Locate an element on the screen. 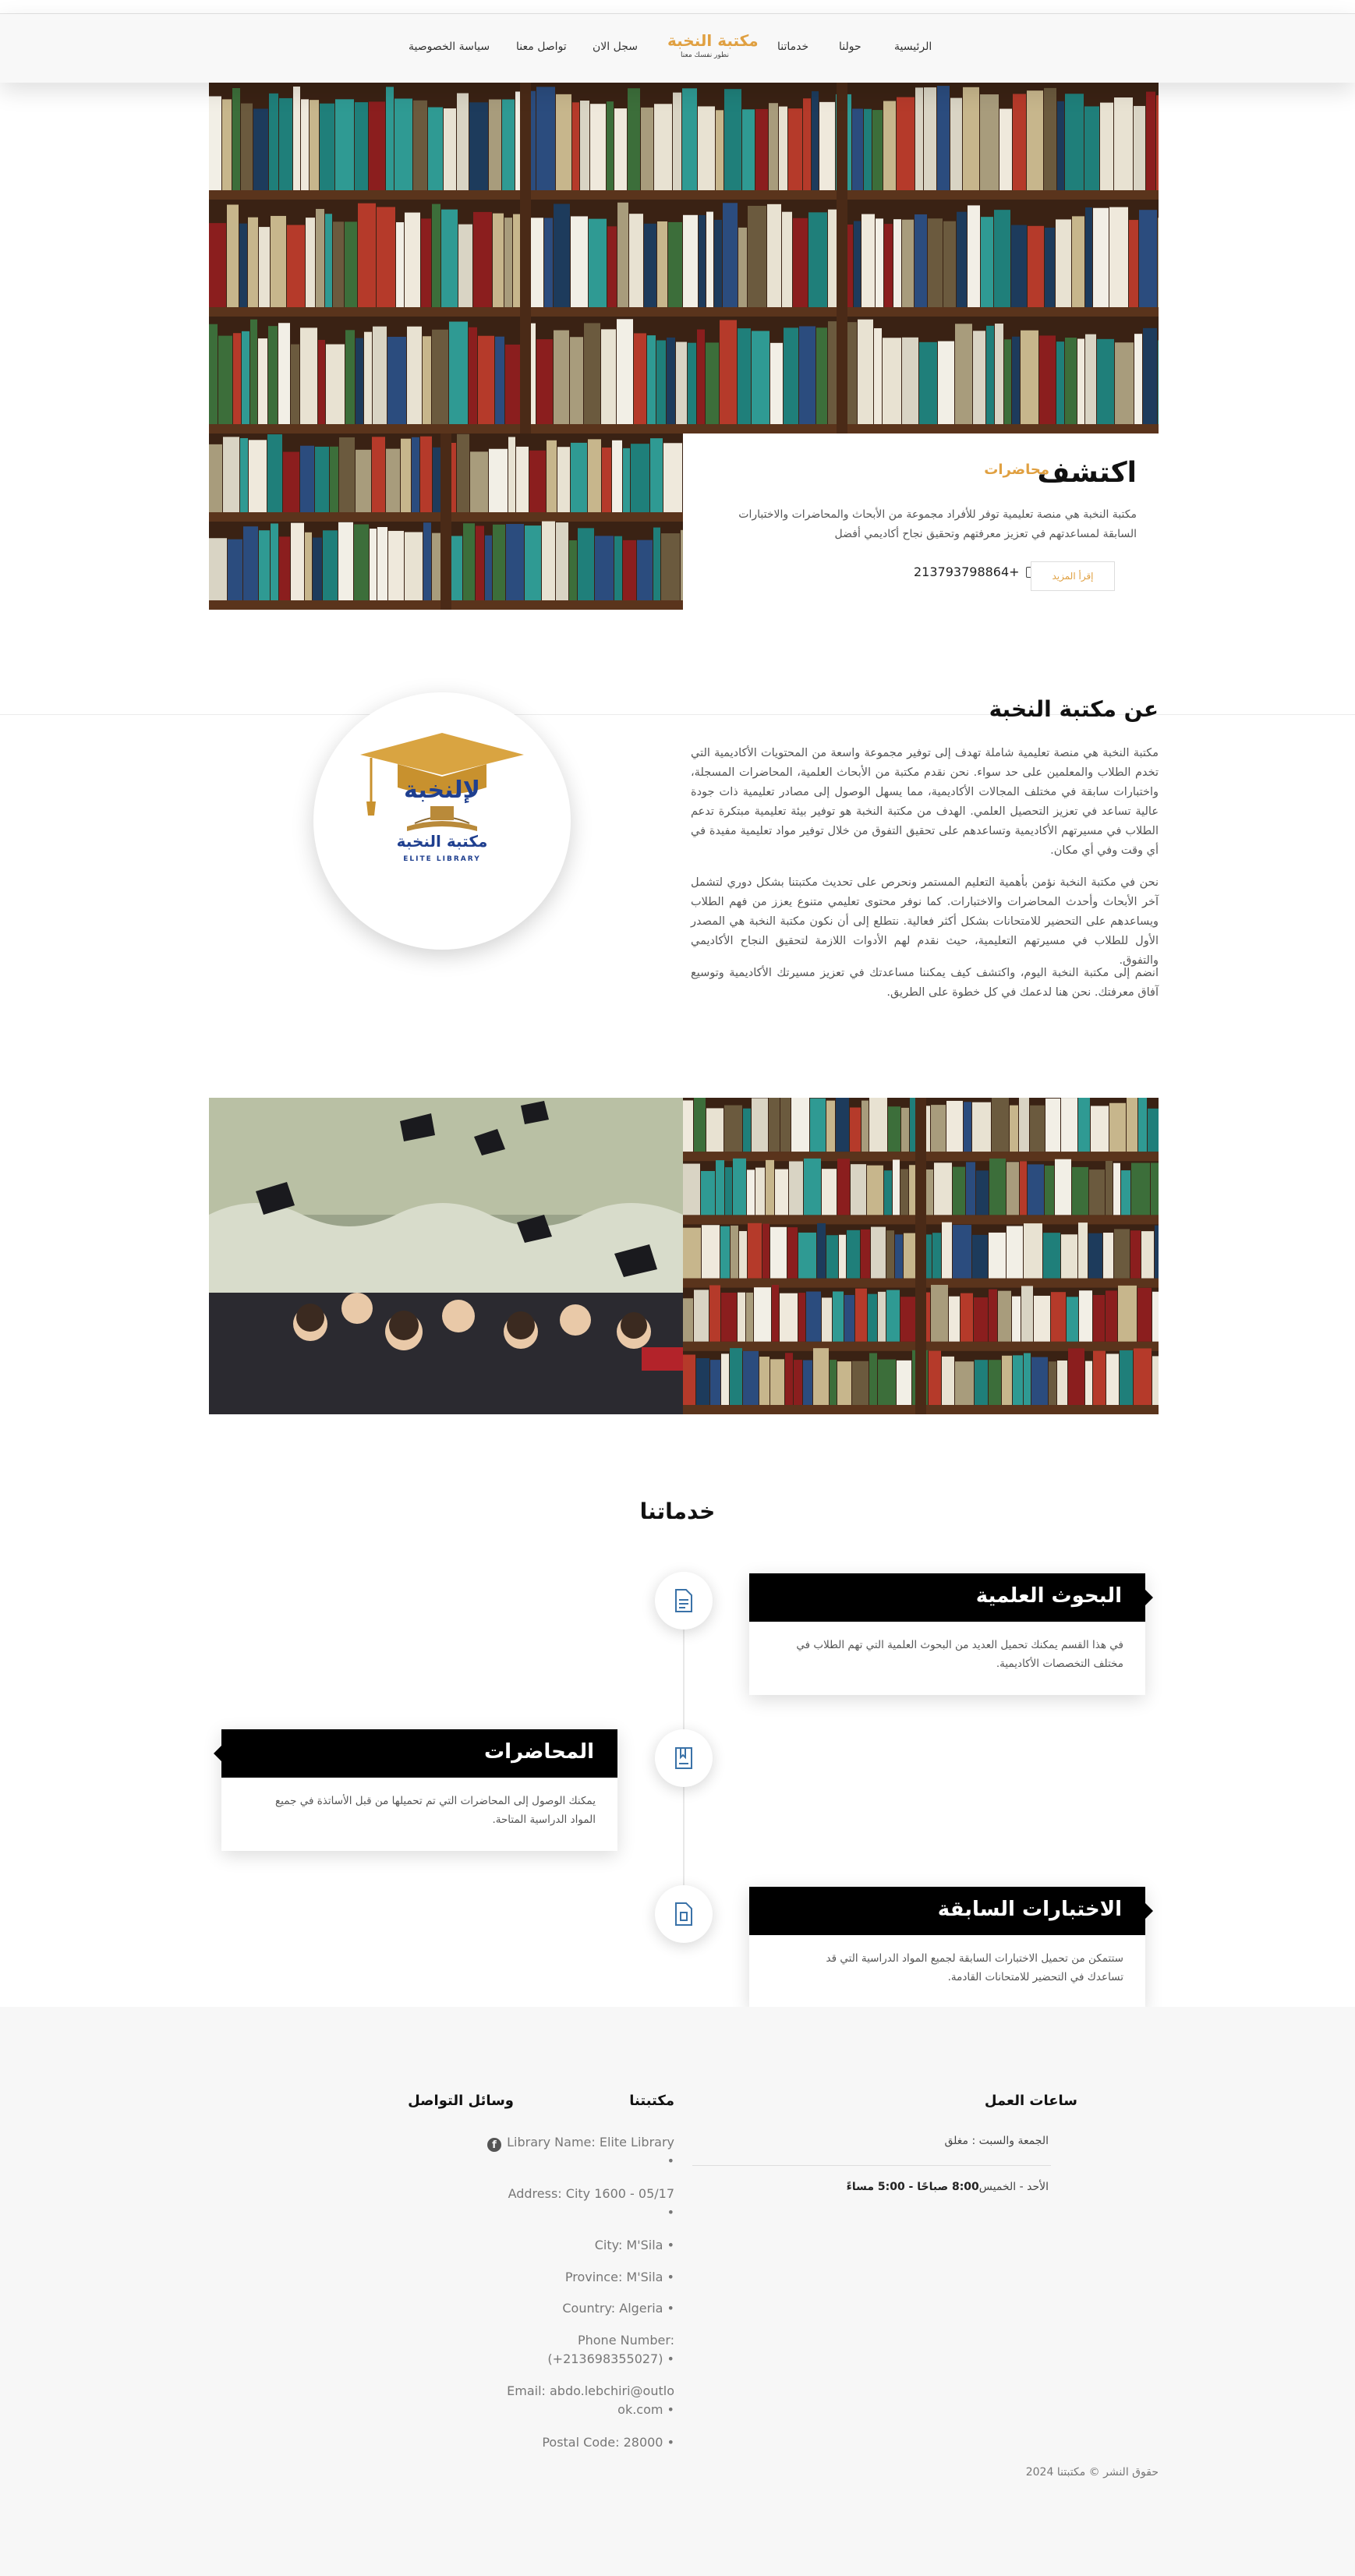 This screenshot has height=2576, width=1355. timeline-node-lectures is located at coordinates (684, 1758).